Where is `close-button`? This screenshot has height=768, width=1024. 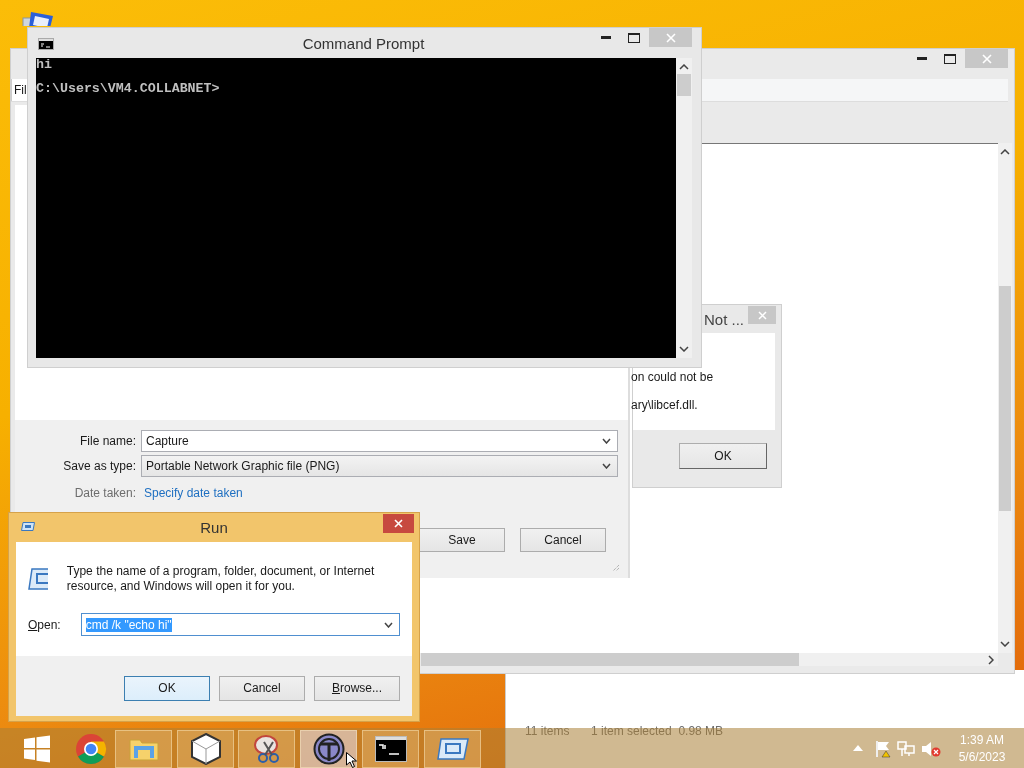 close-button is located at coordinates (398, 523).